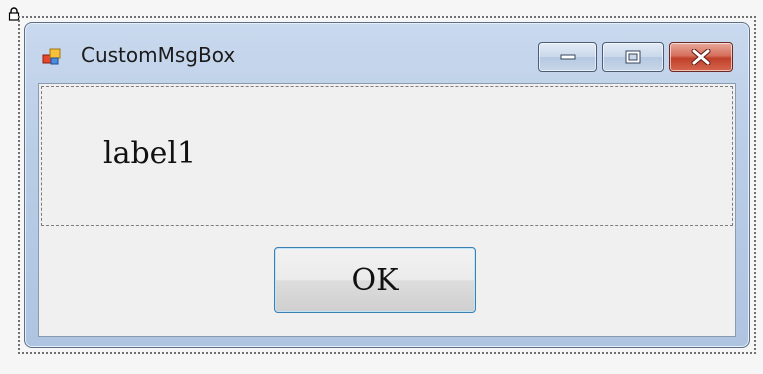 The height and width of the screenshot is (374, 763). I want to click on minimize-icon, so click(567, 57).